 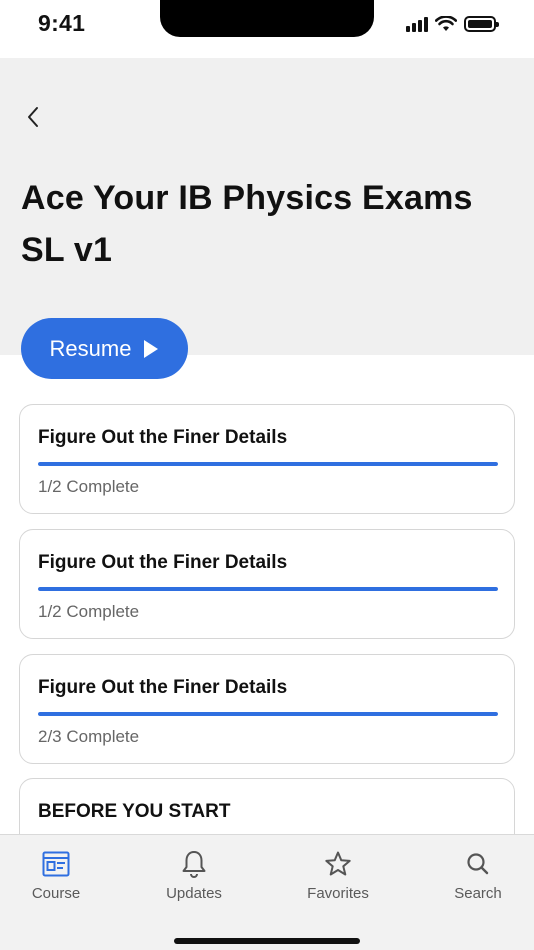 I want to click on resume-label: Resume, so click(x=90, y=348).